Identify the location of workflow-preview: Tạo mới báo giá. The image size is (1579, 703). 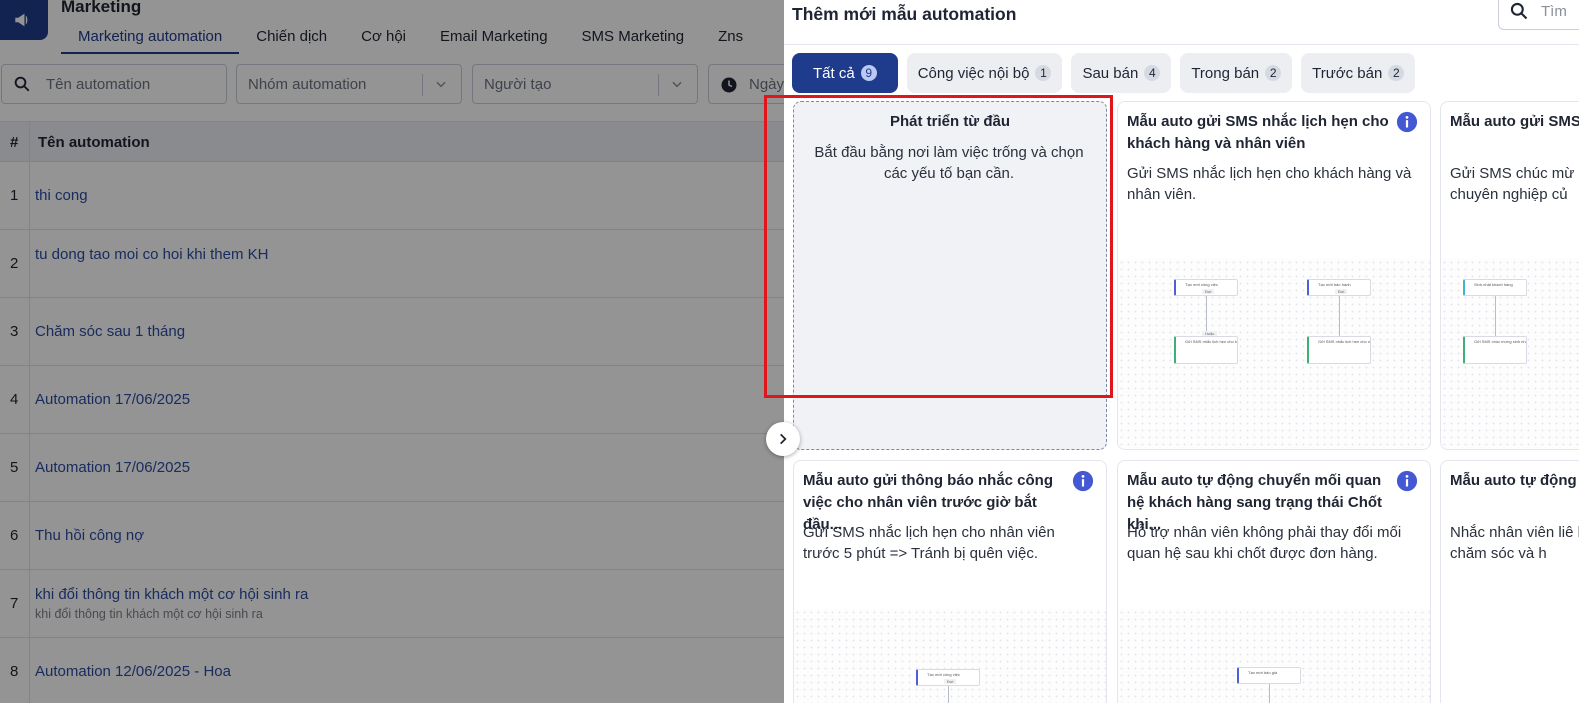
(1274, 656).